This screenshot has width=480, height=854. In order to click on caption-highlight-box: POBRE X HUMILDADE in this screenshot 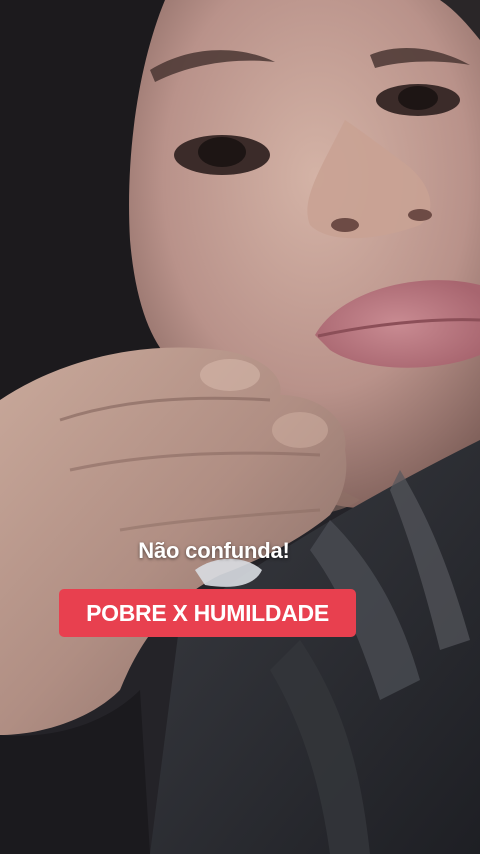, I will do `click(207, 613)`.